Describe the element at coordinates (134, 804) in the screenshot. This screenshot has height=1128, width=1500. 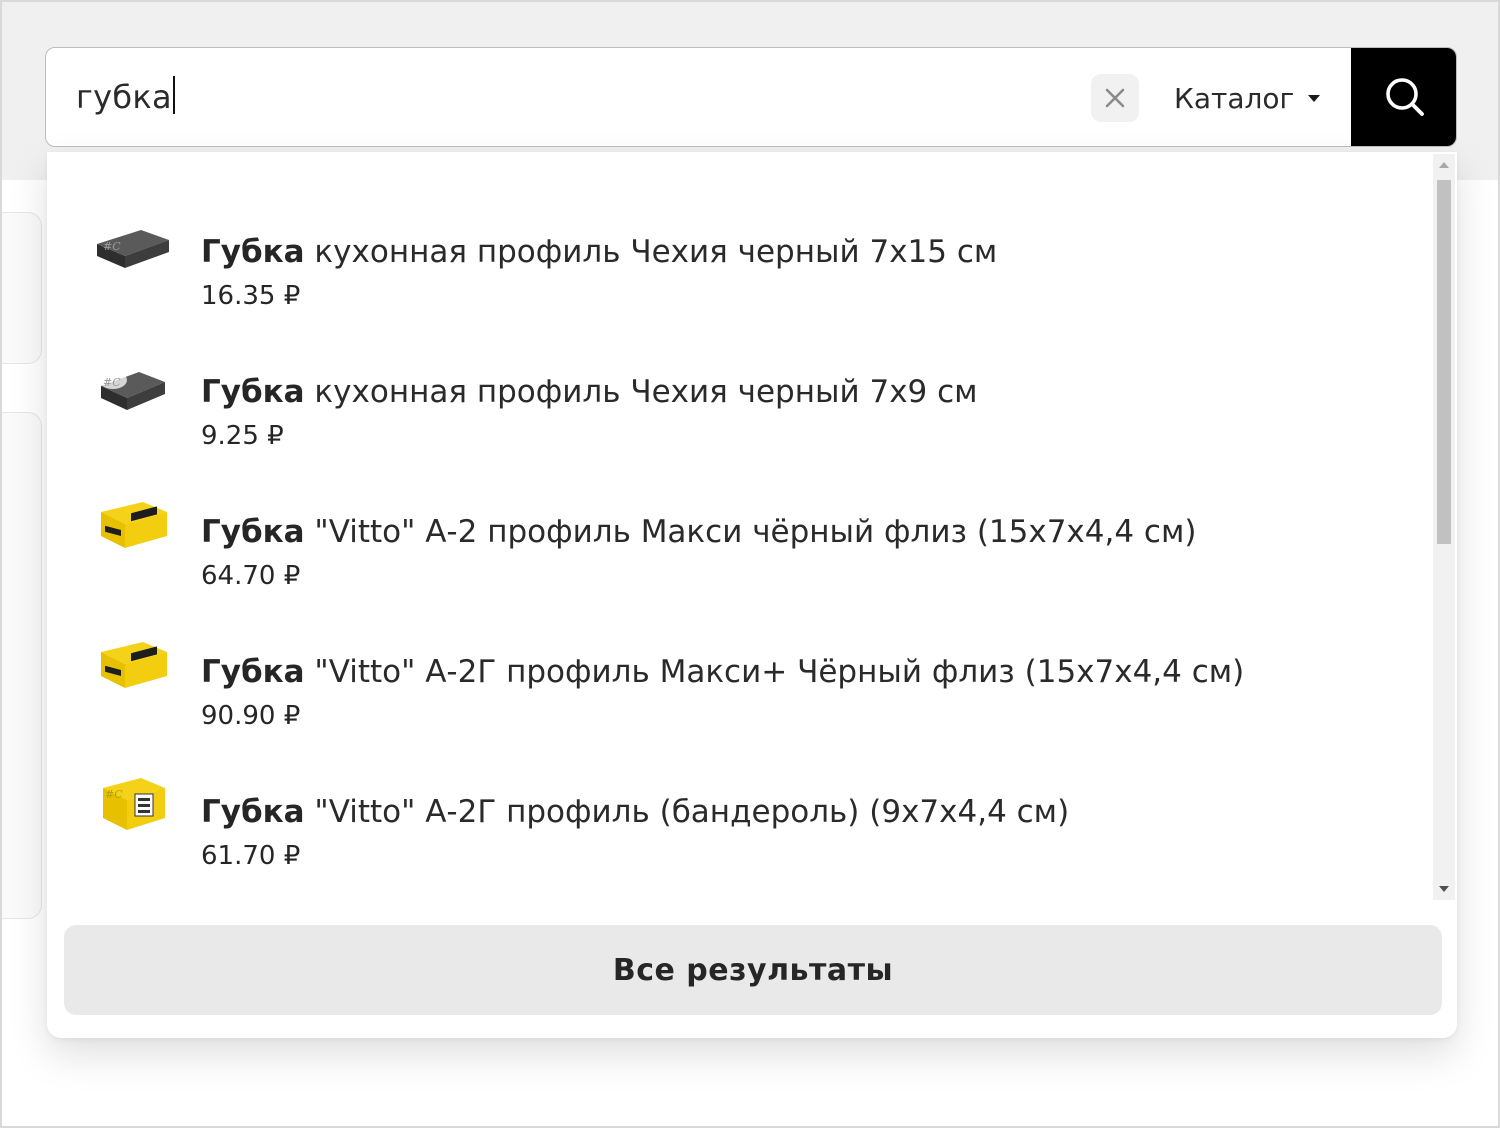
I see `yellow-pack-thumbnail: #C` at that location.